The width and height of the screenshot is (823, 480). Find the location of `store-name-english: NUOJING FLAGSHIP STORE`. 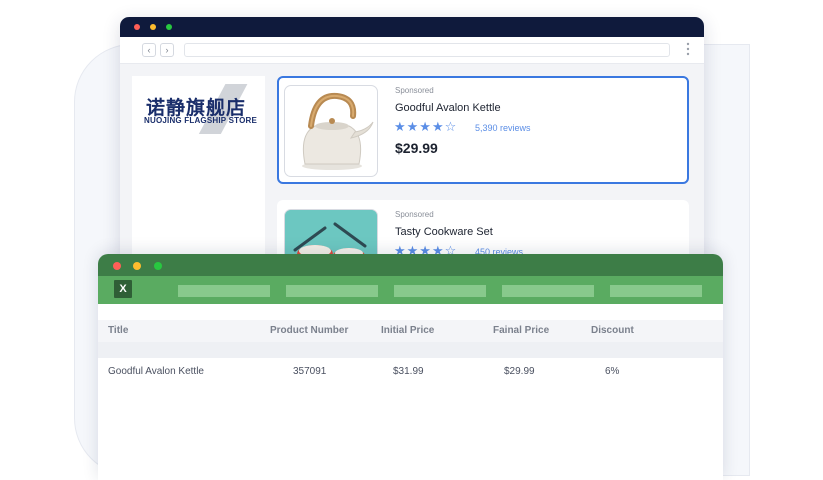

store-name-english: NUOJING FLAGSHIP STORE is located at coordinates (201, 120).